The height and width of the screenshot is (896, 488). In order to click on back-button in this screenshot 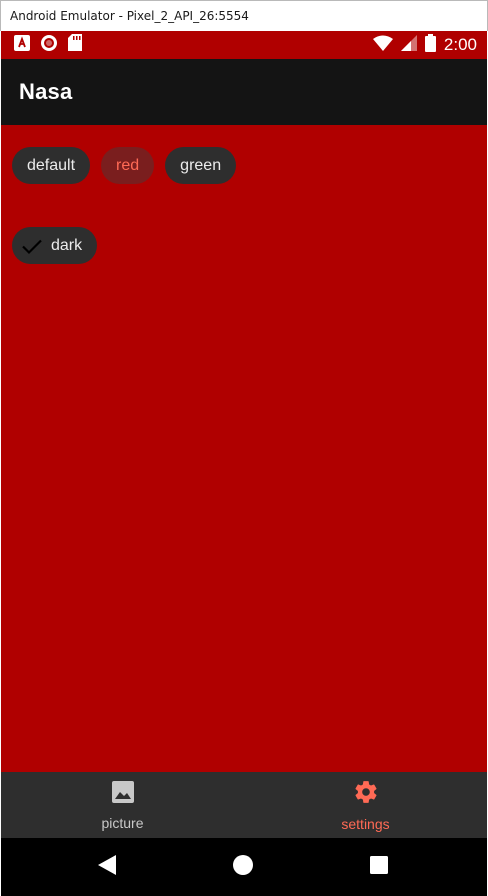, I will do `click(107, 867)`.